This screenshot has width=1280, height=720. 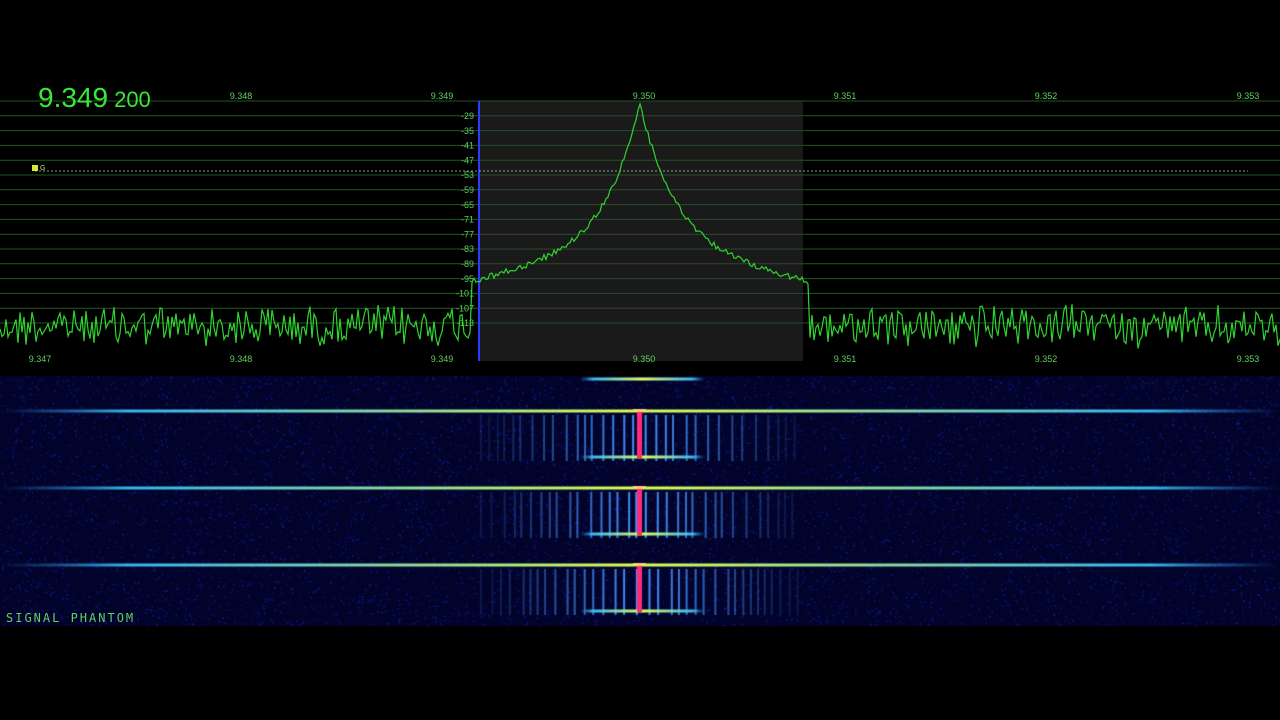 I want to click on frequency-readout: 9.349 200, so click(x=94, y=98).